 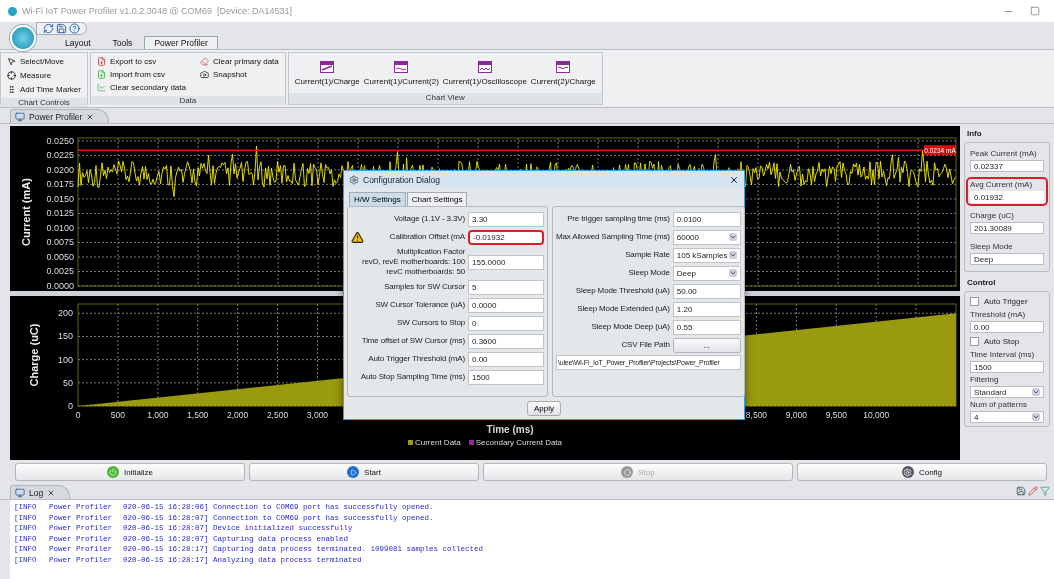 What do you see at coordinates (430, 323) in the screenshot?
I see `field-label: SW Cursors to Stop` at bounding box center [430, 323].